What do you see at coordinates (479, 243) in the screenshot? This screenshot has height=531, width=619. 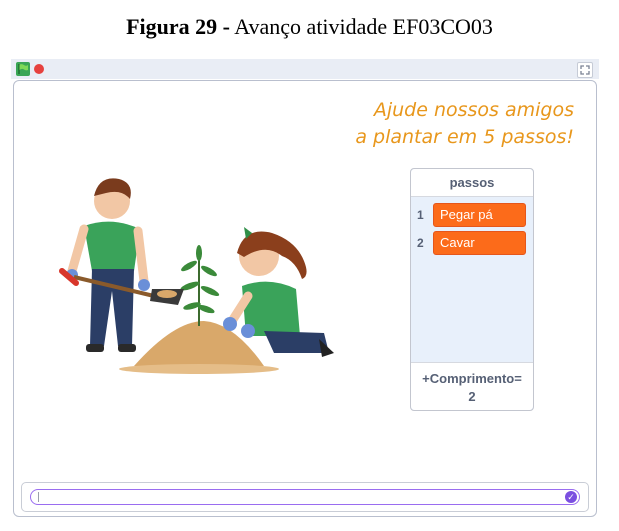 I see `list-item-value: Cavar` at bounding box center [479, 243].